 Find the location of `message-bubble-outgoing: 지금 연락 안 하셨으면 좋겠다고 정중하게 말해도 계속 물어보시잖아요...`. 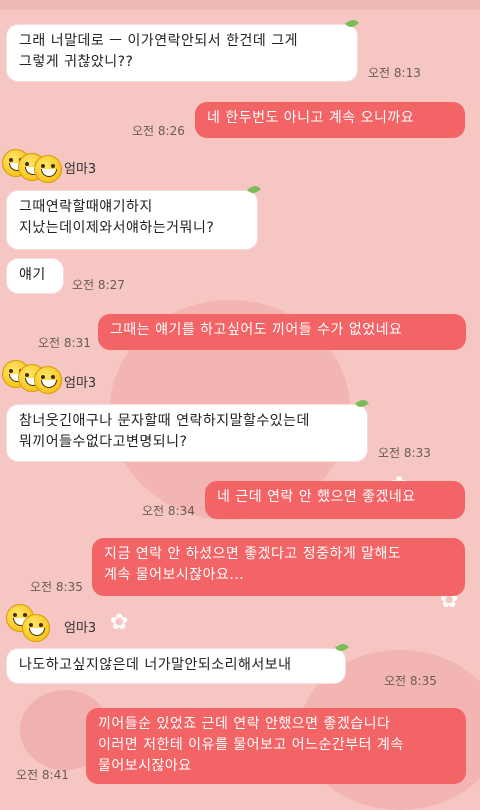

message-bubble-outgoing: 지금 연락 안 하셨으면 좋겠다고 정중하게 말해도 계속 물어보시잖아요... is located at coordinates (278, 567).